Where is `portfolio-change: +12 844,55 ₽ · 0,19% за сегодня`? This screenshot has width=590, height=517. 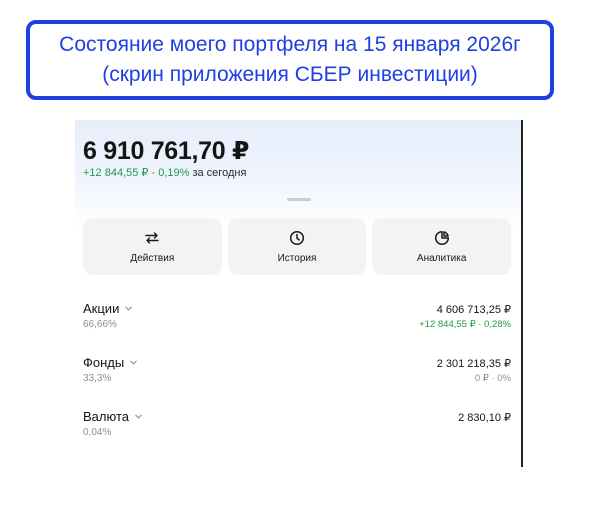 portfolio-change: +12 844,55 ₽ · 0,19% за сегодня is located at coordinates (164, 172).